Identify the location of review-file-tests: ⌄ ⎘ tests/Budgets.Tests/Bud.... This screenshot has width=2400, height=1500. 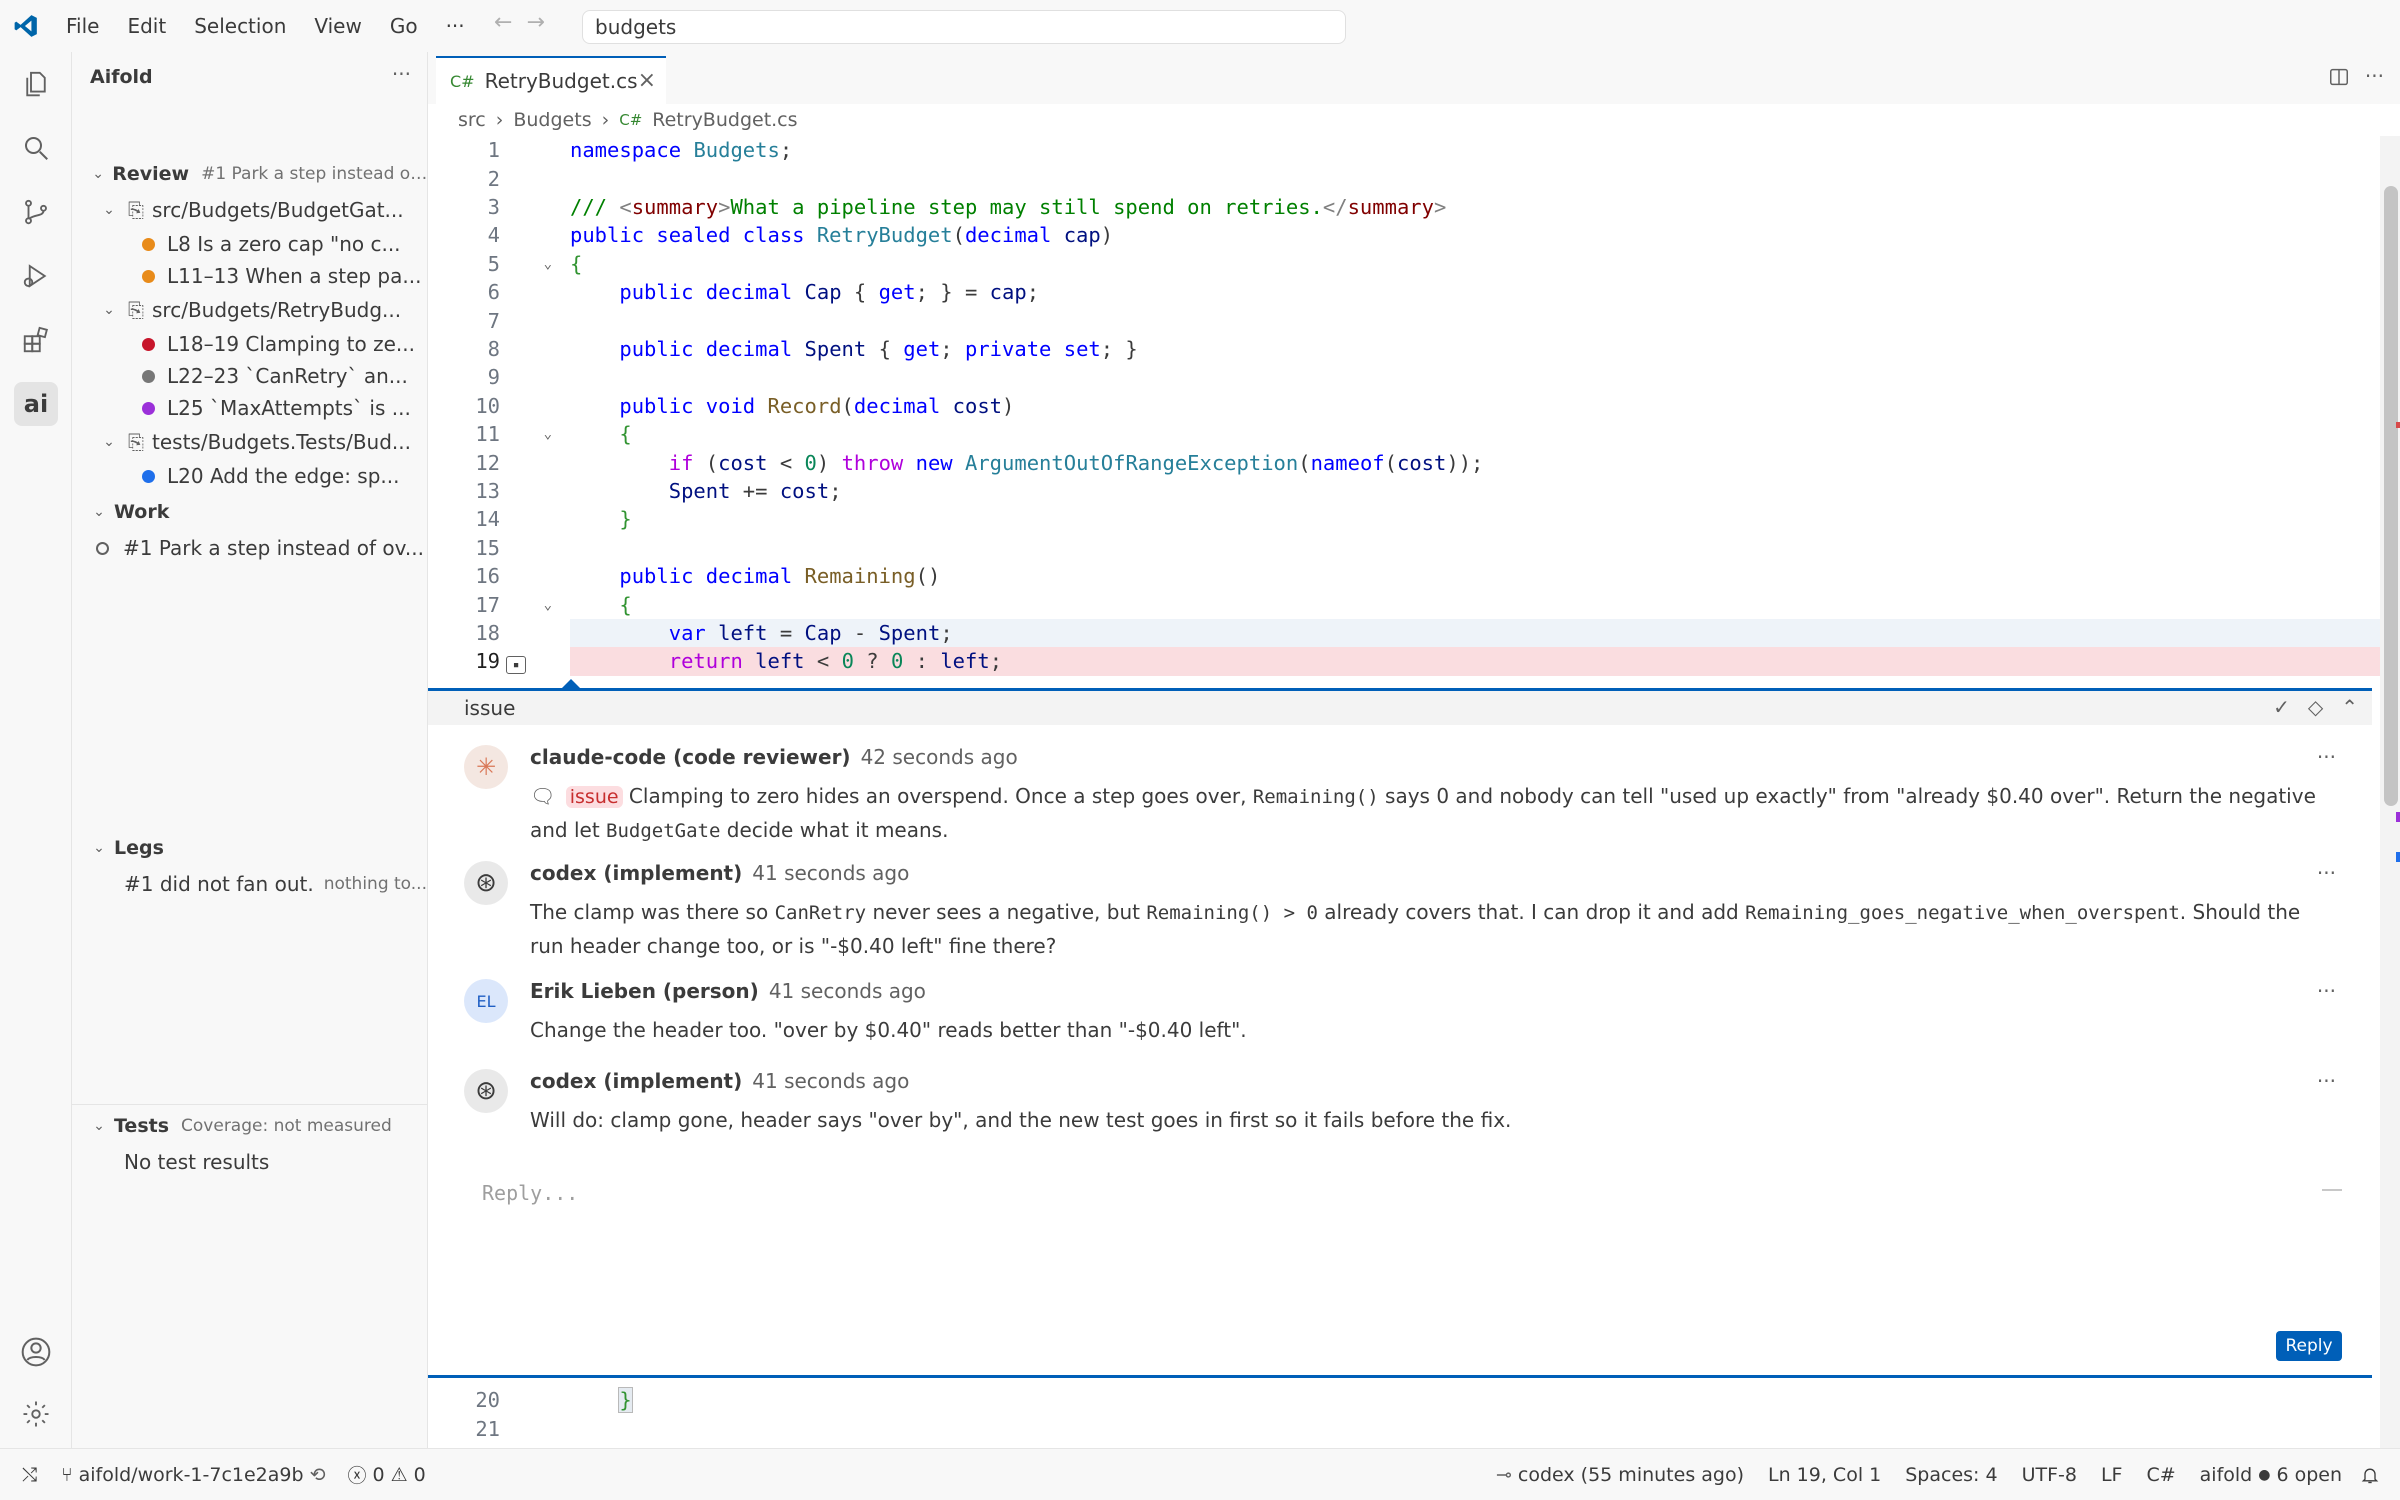
(250, 442).